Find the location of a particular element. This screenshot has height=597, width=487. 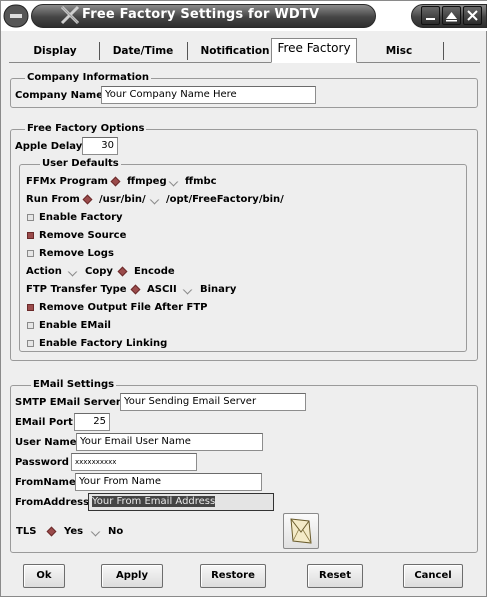

email-port-label: EMail Port is located at coordinates (44, 422).